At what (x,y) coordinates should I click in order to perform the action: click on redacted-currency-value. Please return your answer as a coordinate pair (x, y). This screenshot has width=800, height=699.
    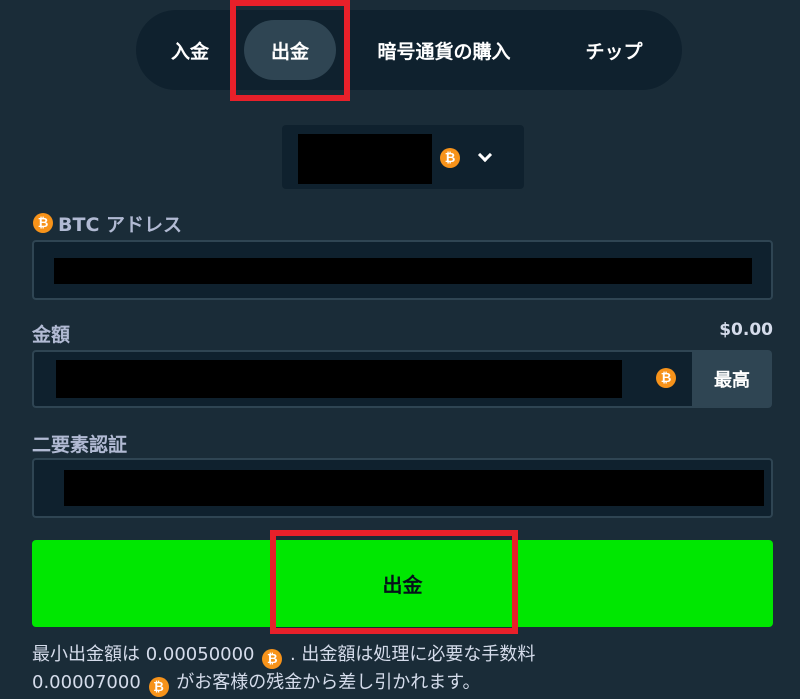
    Looking at the image, I should click on (365, 159).